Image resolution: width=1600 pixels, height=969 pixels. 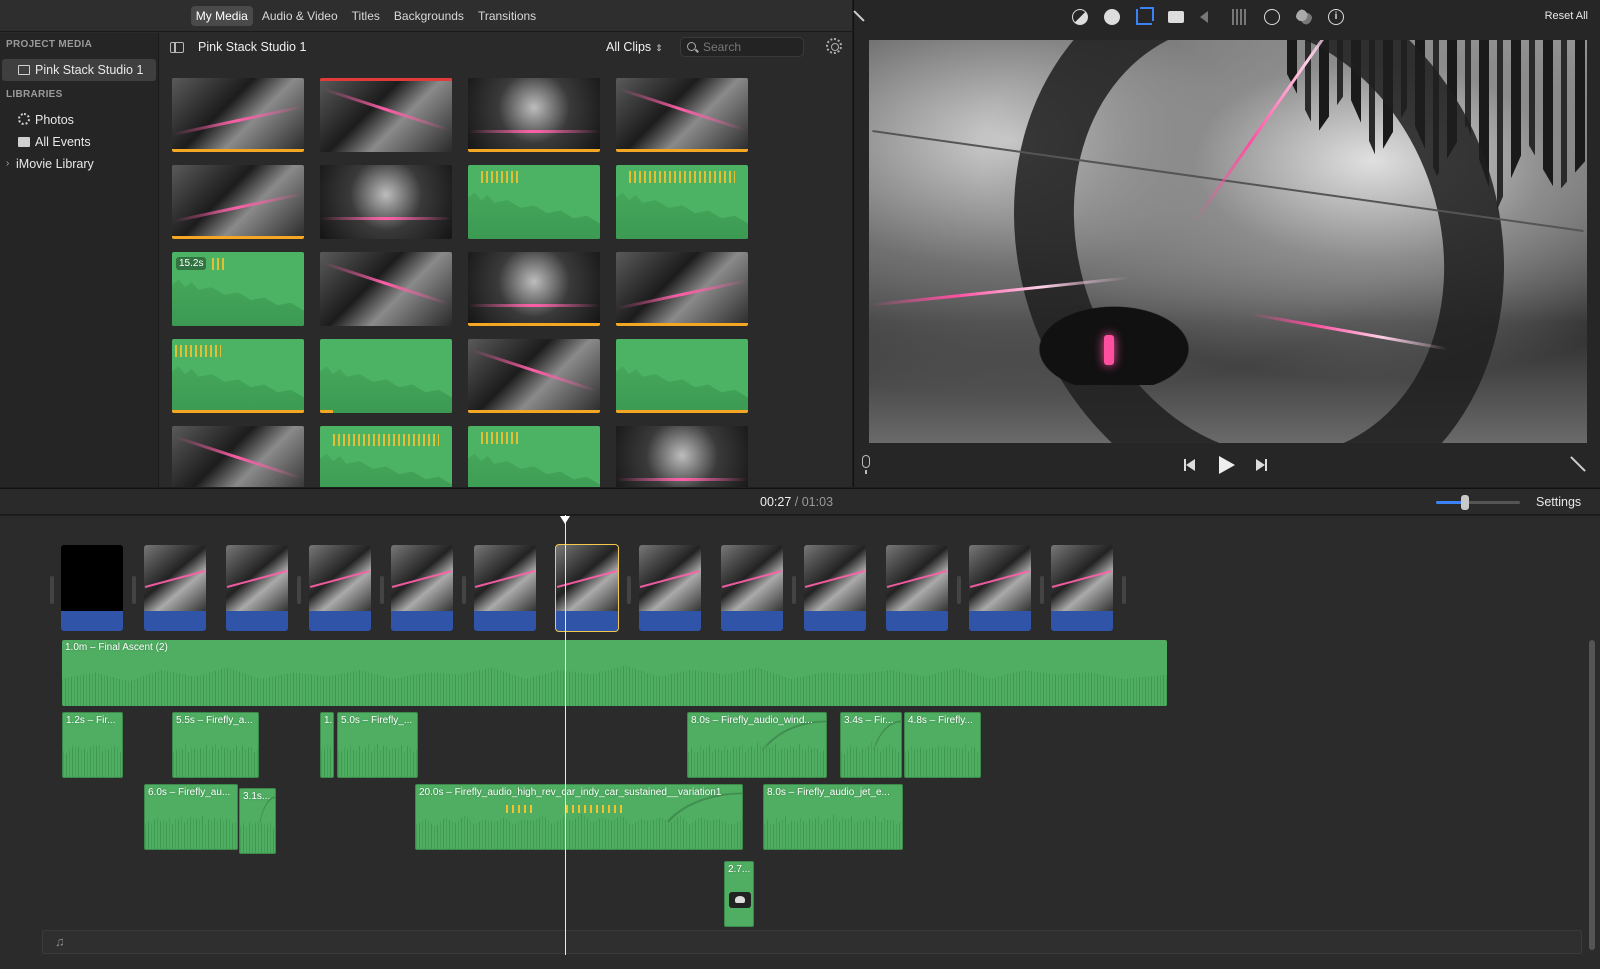 What do you see at coordinates (634, 47) in the screenshot?
I see `clip-filter-select: All Clips ⇕` at bounding box center [634, 47].